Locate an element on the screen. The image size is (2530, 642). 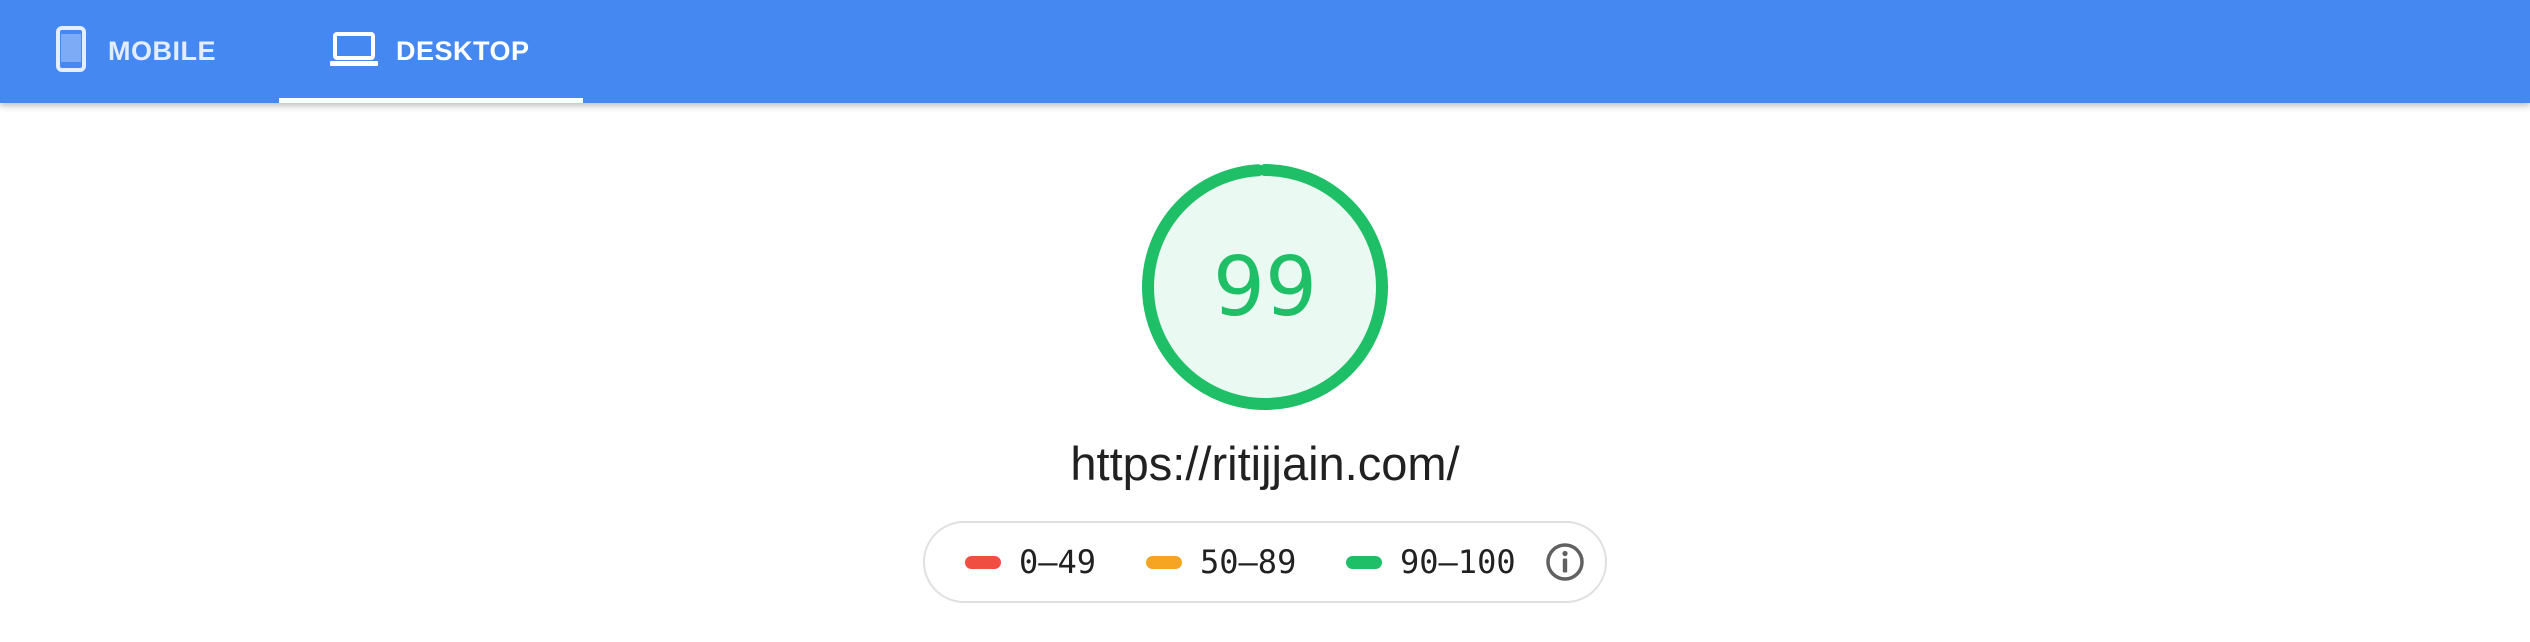
tab-desktop: DESKTOP is located at coordinates (430, 51).